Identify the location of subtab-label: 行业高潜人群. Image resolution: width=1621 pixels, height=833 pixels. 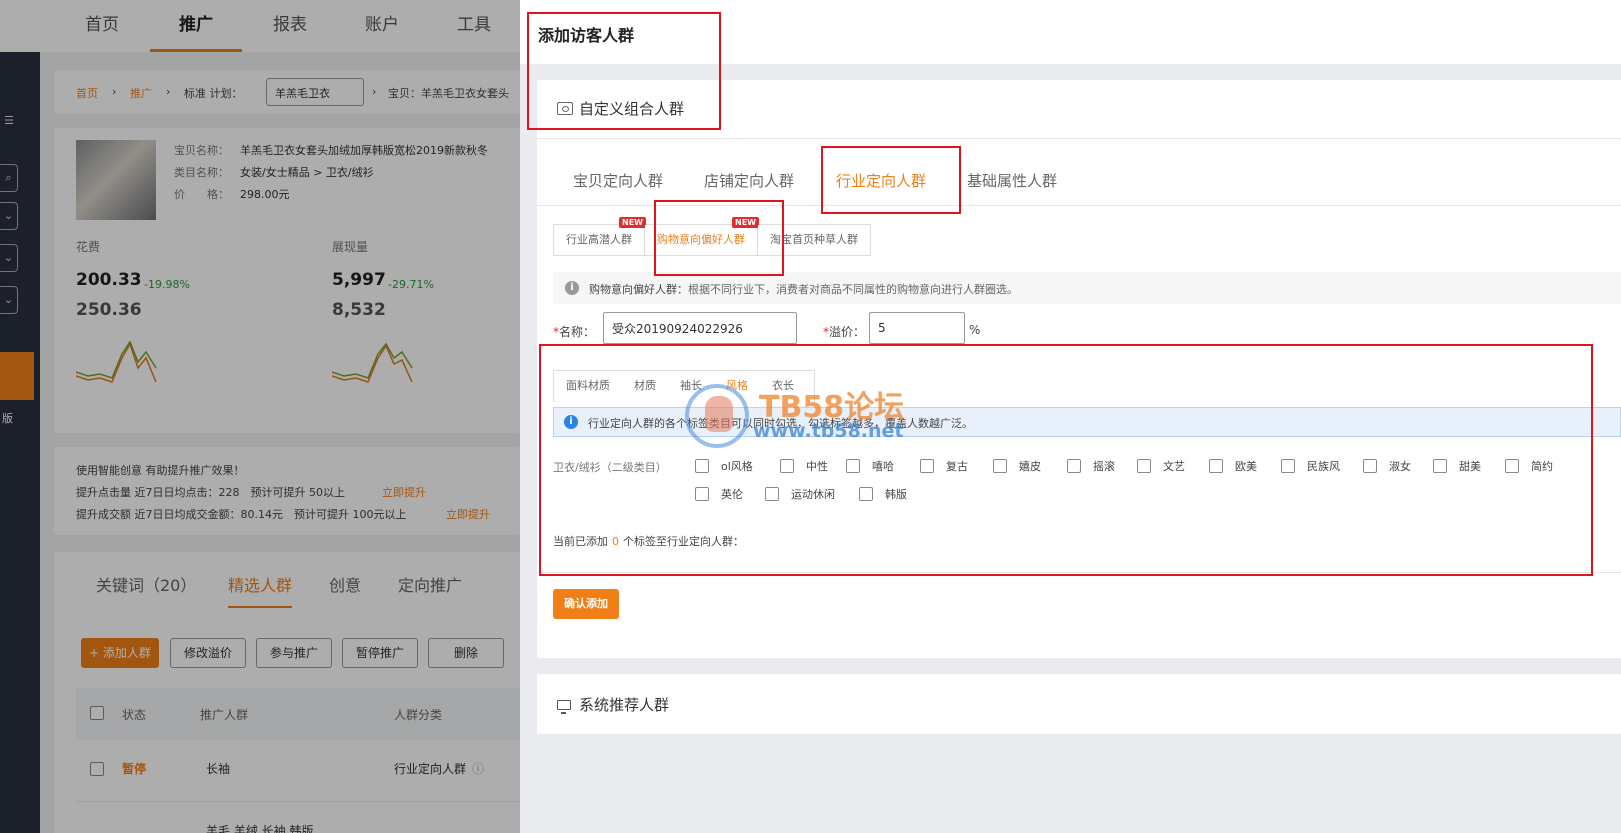
(599, 239).